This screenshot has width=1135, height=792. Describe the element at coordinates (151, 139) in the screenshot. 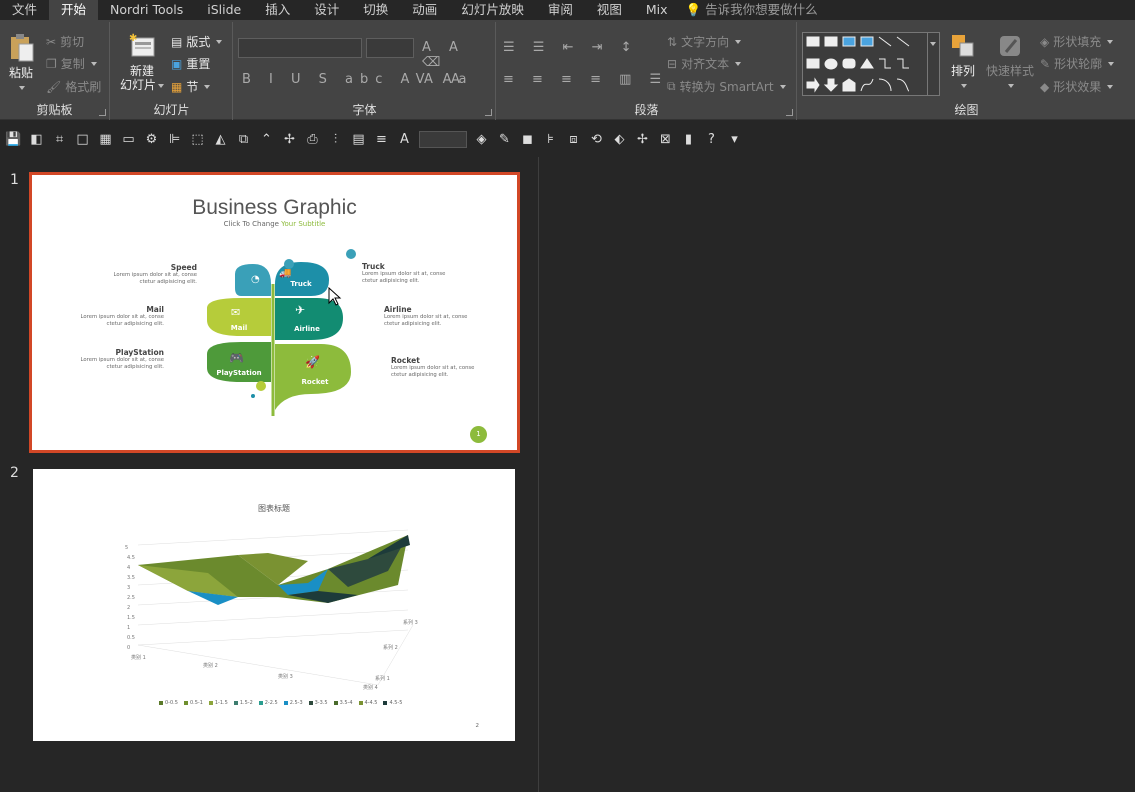

I see `animation-icon: ⚙` at that location.